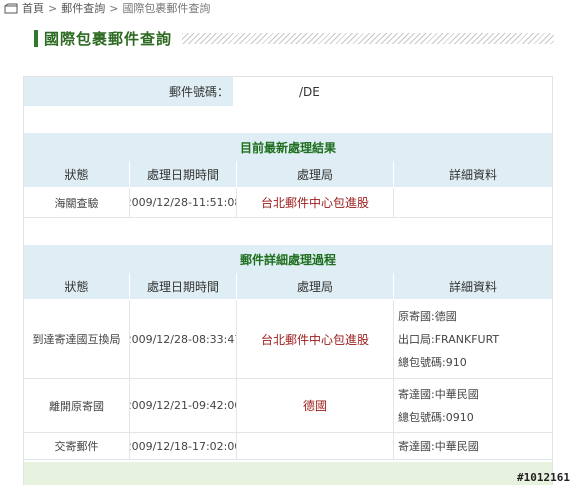 This screenshot has width=576, height=487. I want to click on detail-line: 總包號碼:910, so click(432, 362).